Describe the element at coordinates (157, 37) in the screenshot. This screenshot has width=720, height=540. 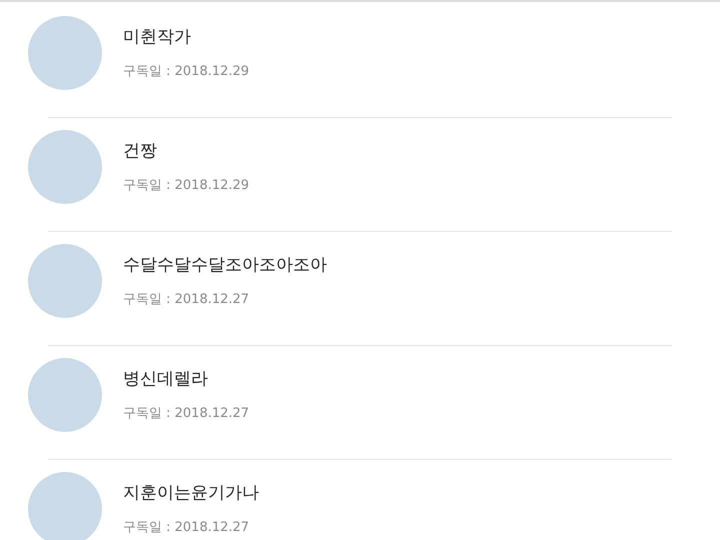
I see `subscriber-name: 미췬작가` at that location.